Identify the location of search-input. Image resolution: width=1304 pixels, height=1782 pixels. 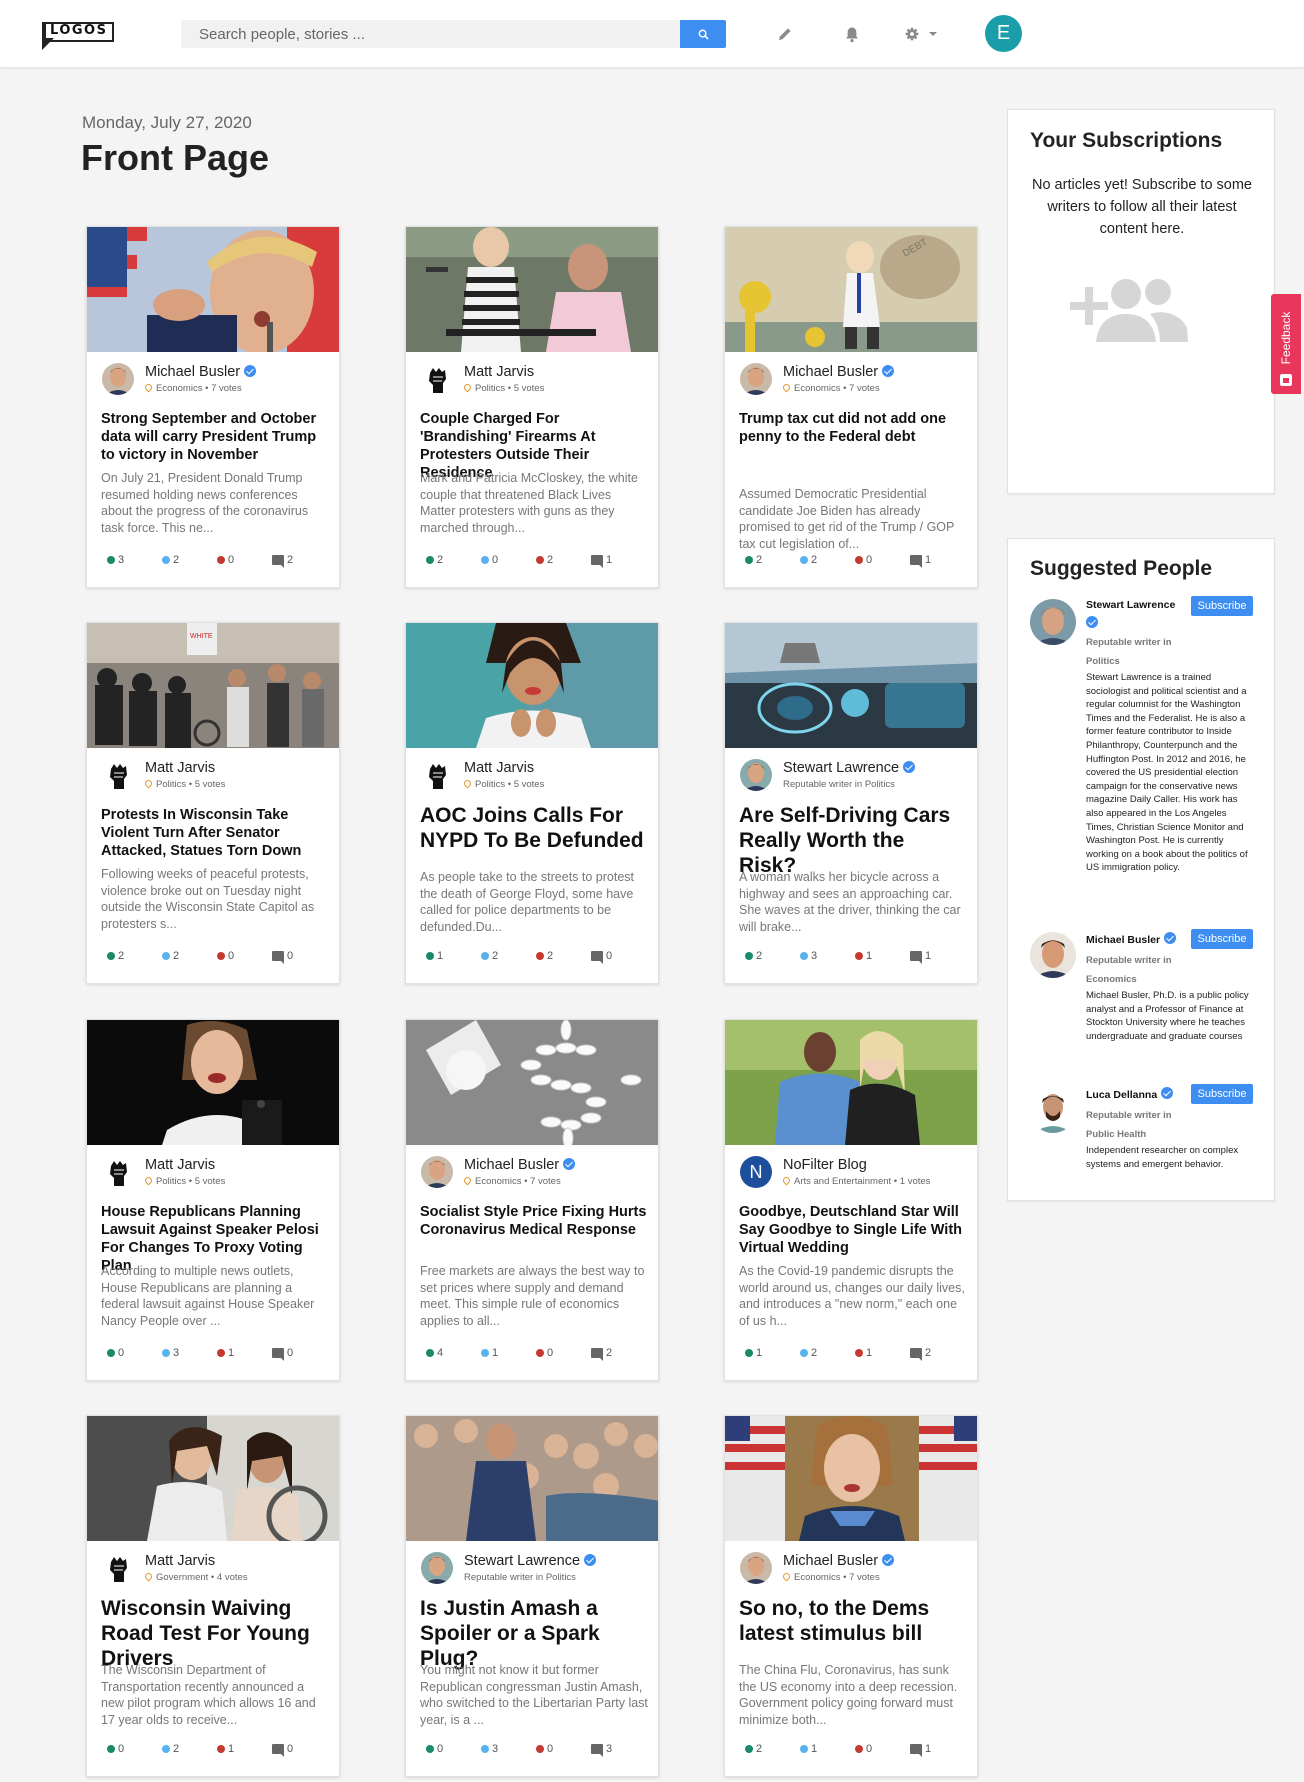
(430, 34).